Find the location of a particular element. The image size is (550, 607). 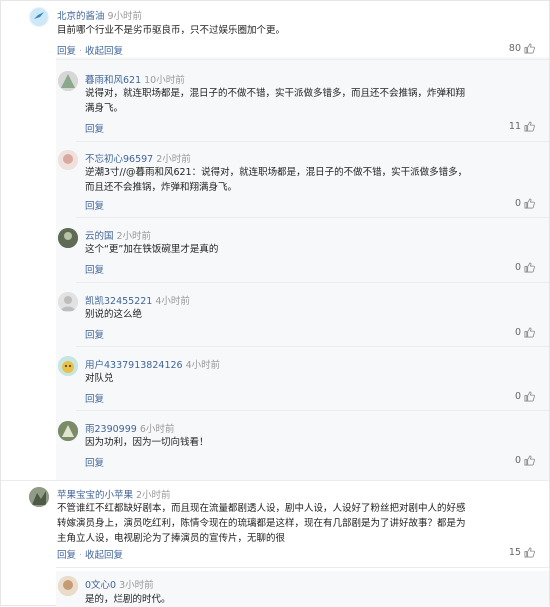

comment-author: 用户4337913824126 4小时前 is located at coordinates (152, 364).